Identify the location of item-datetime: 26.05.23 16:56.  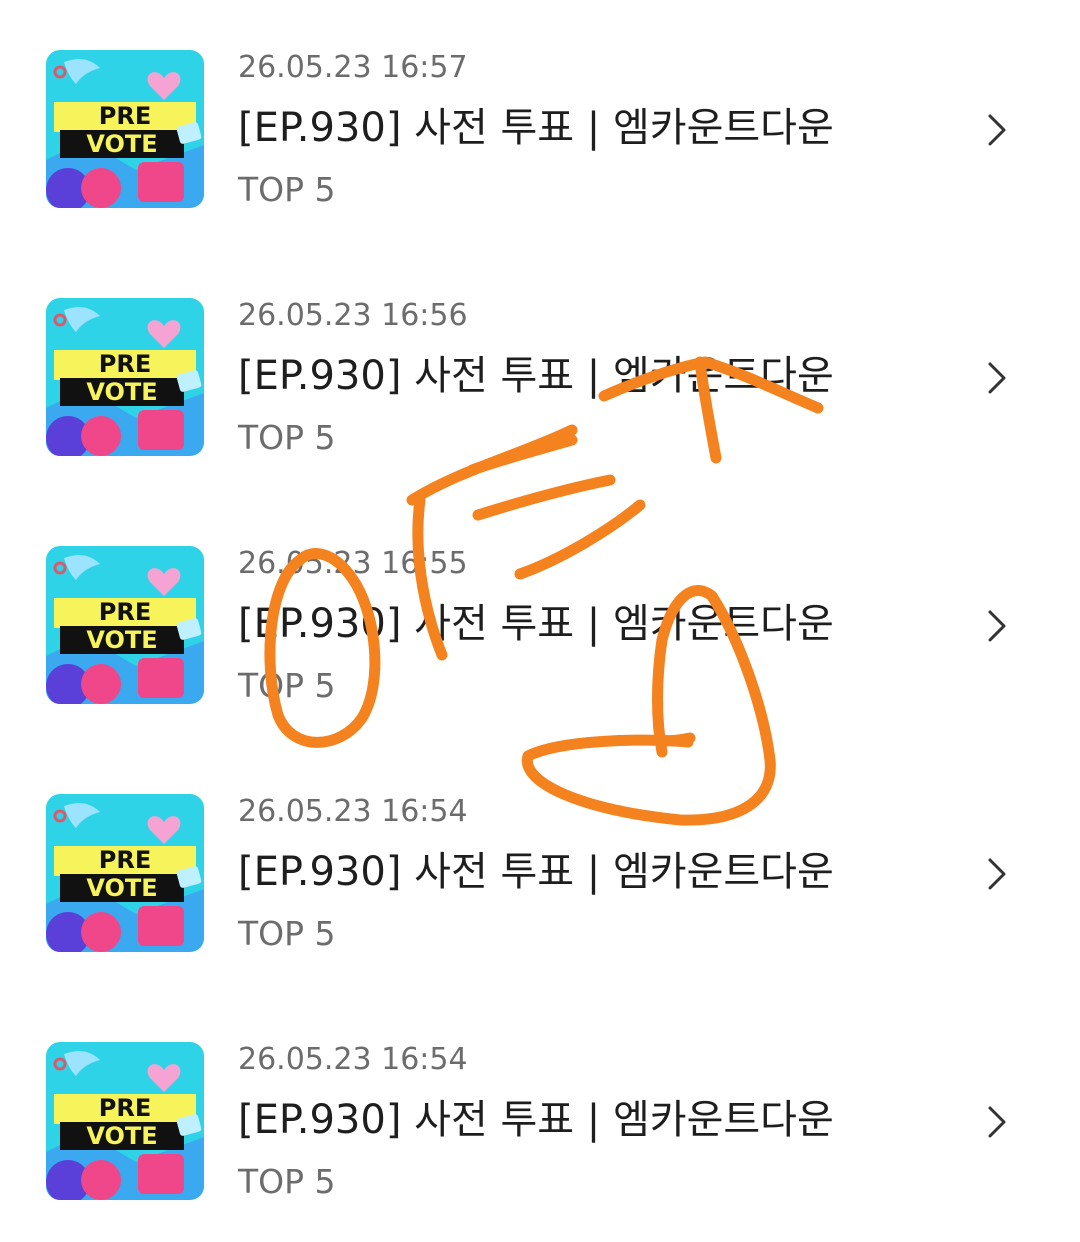
(353, 315).